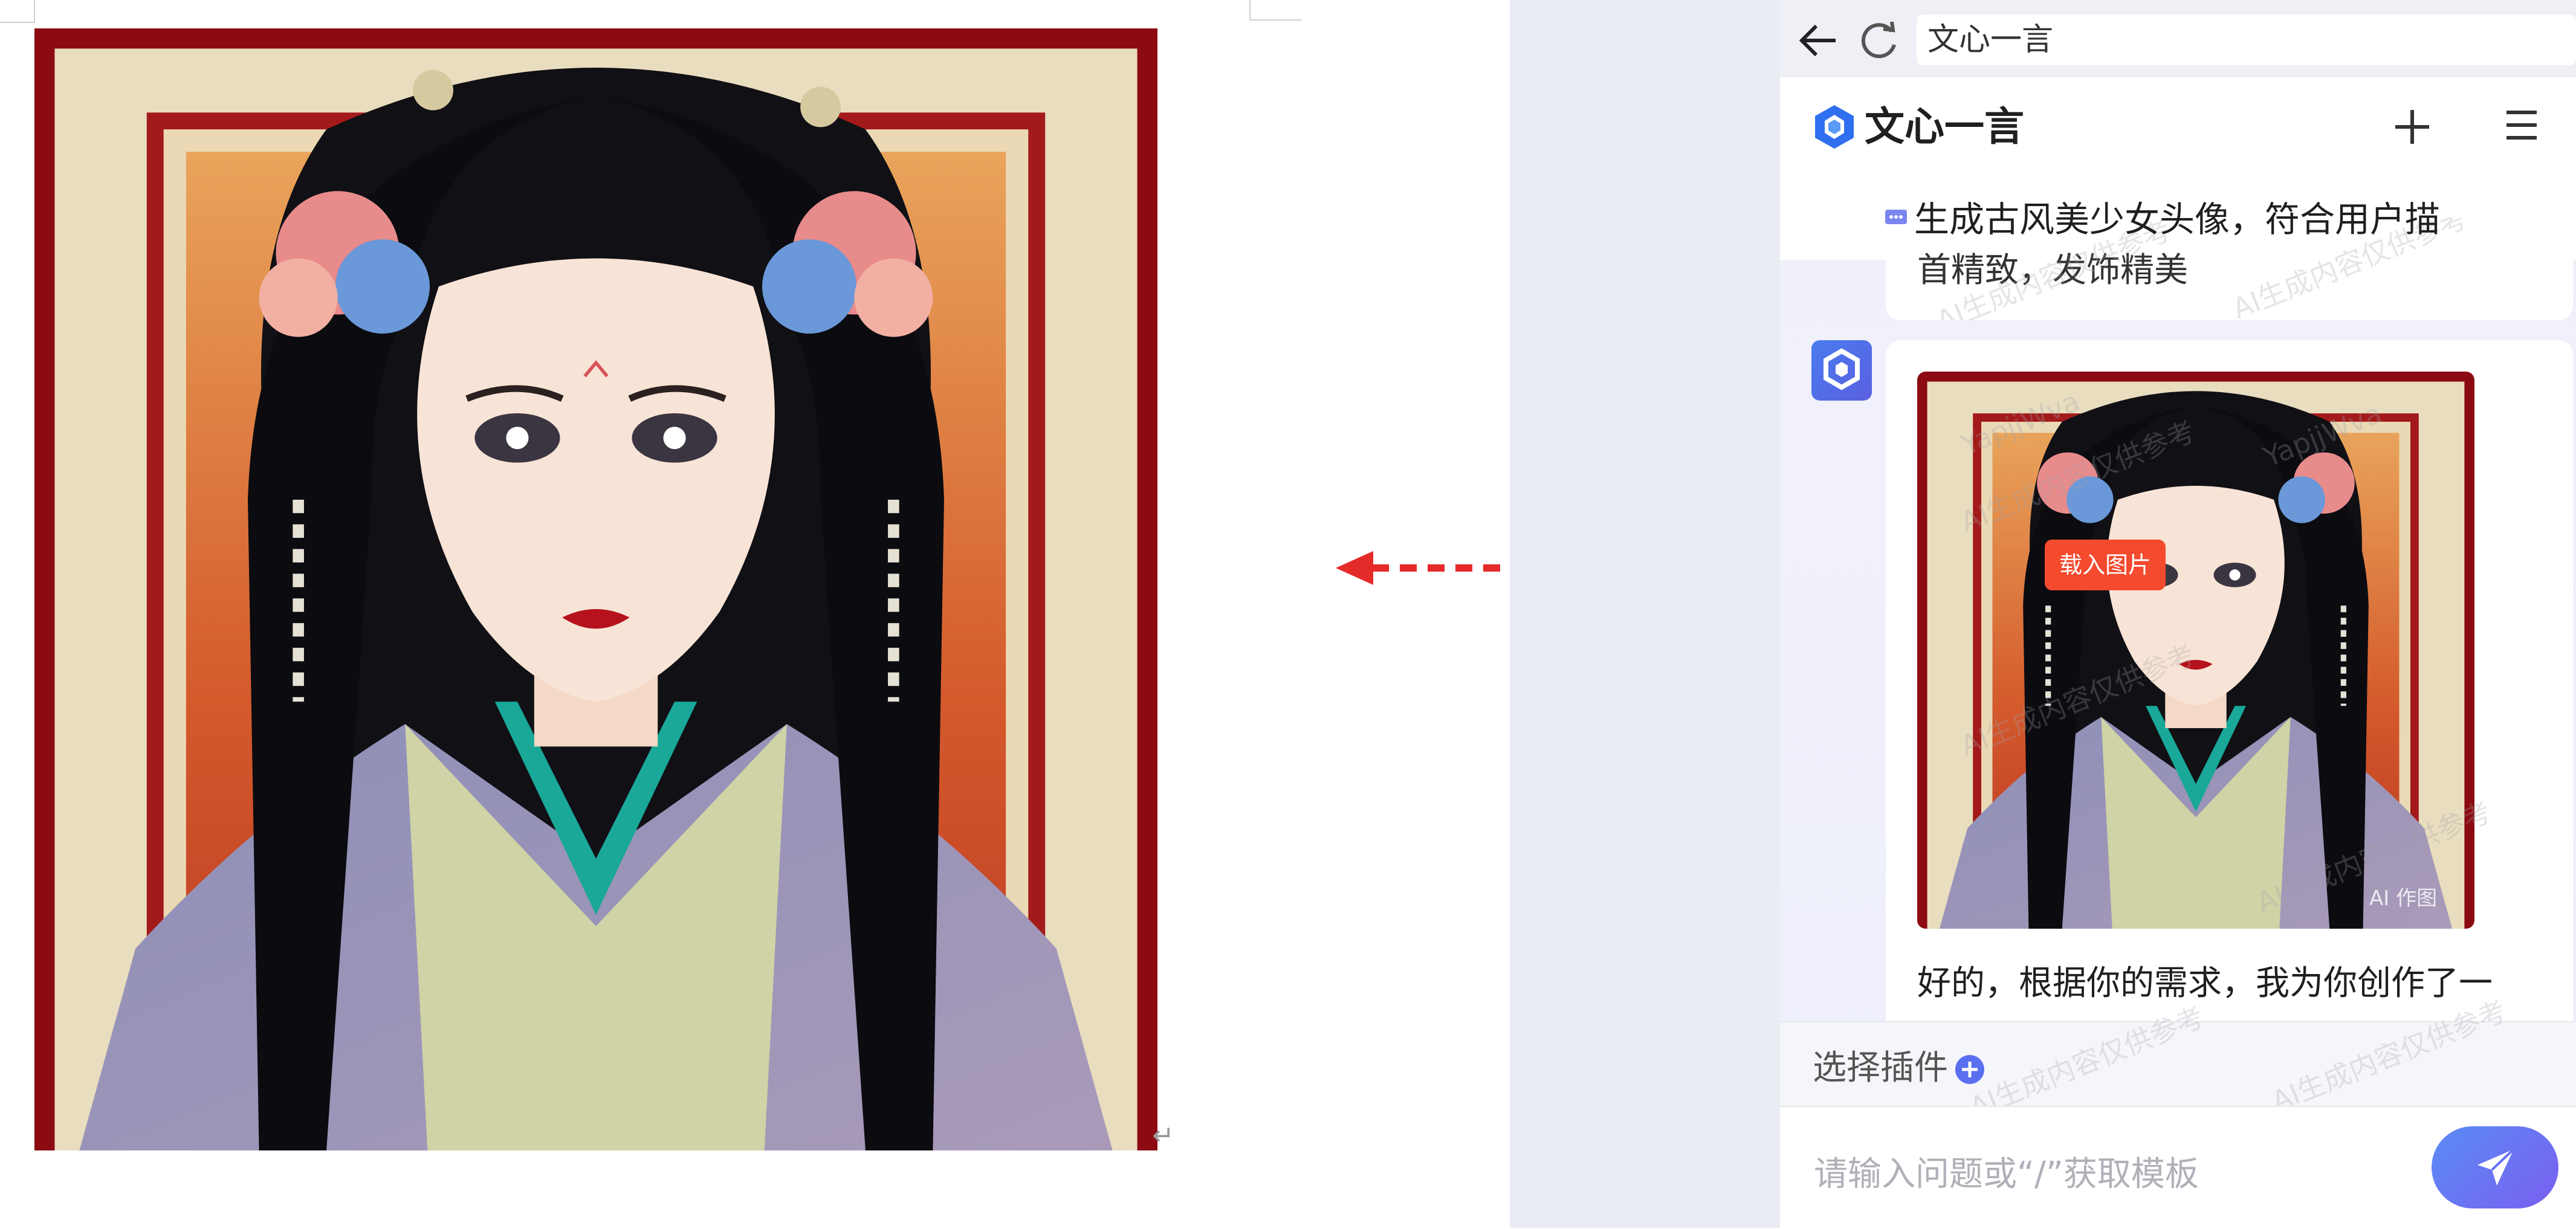  What do you see at coordinates (2116, 1174) in the screenshot?
I see `message-input` at bounding box center [2116, 1174].